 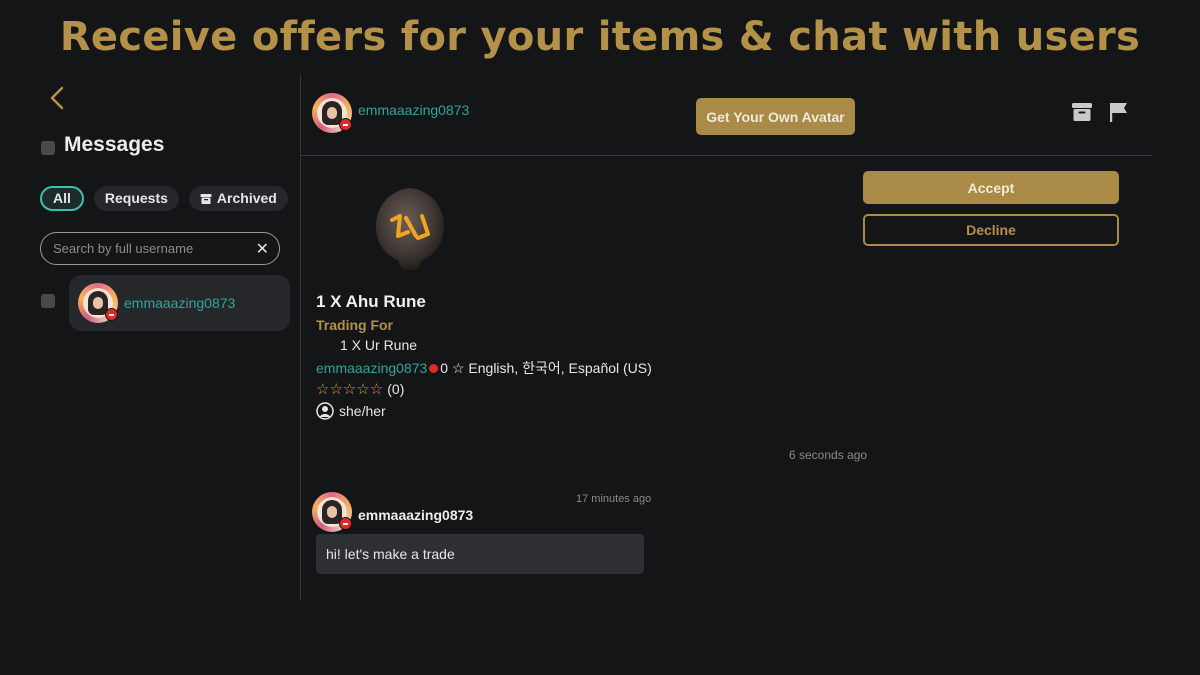 I want to click on trading-for-label: Trading For, so click(x=354, y=325).